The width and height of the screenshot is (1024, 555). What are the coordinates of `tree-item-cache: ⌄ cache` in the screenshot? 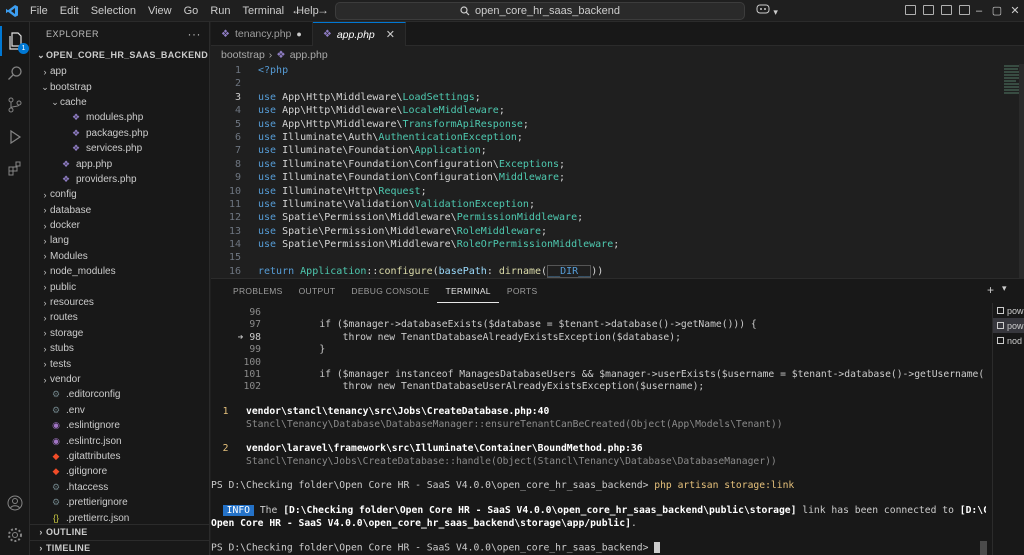 It's located at (119, 102).